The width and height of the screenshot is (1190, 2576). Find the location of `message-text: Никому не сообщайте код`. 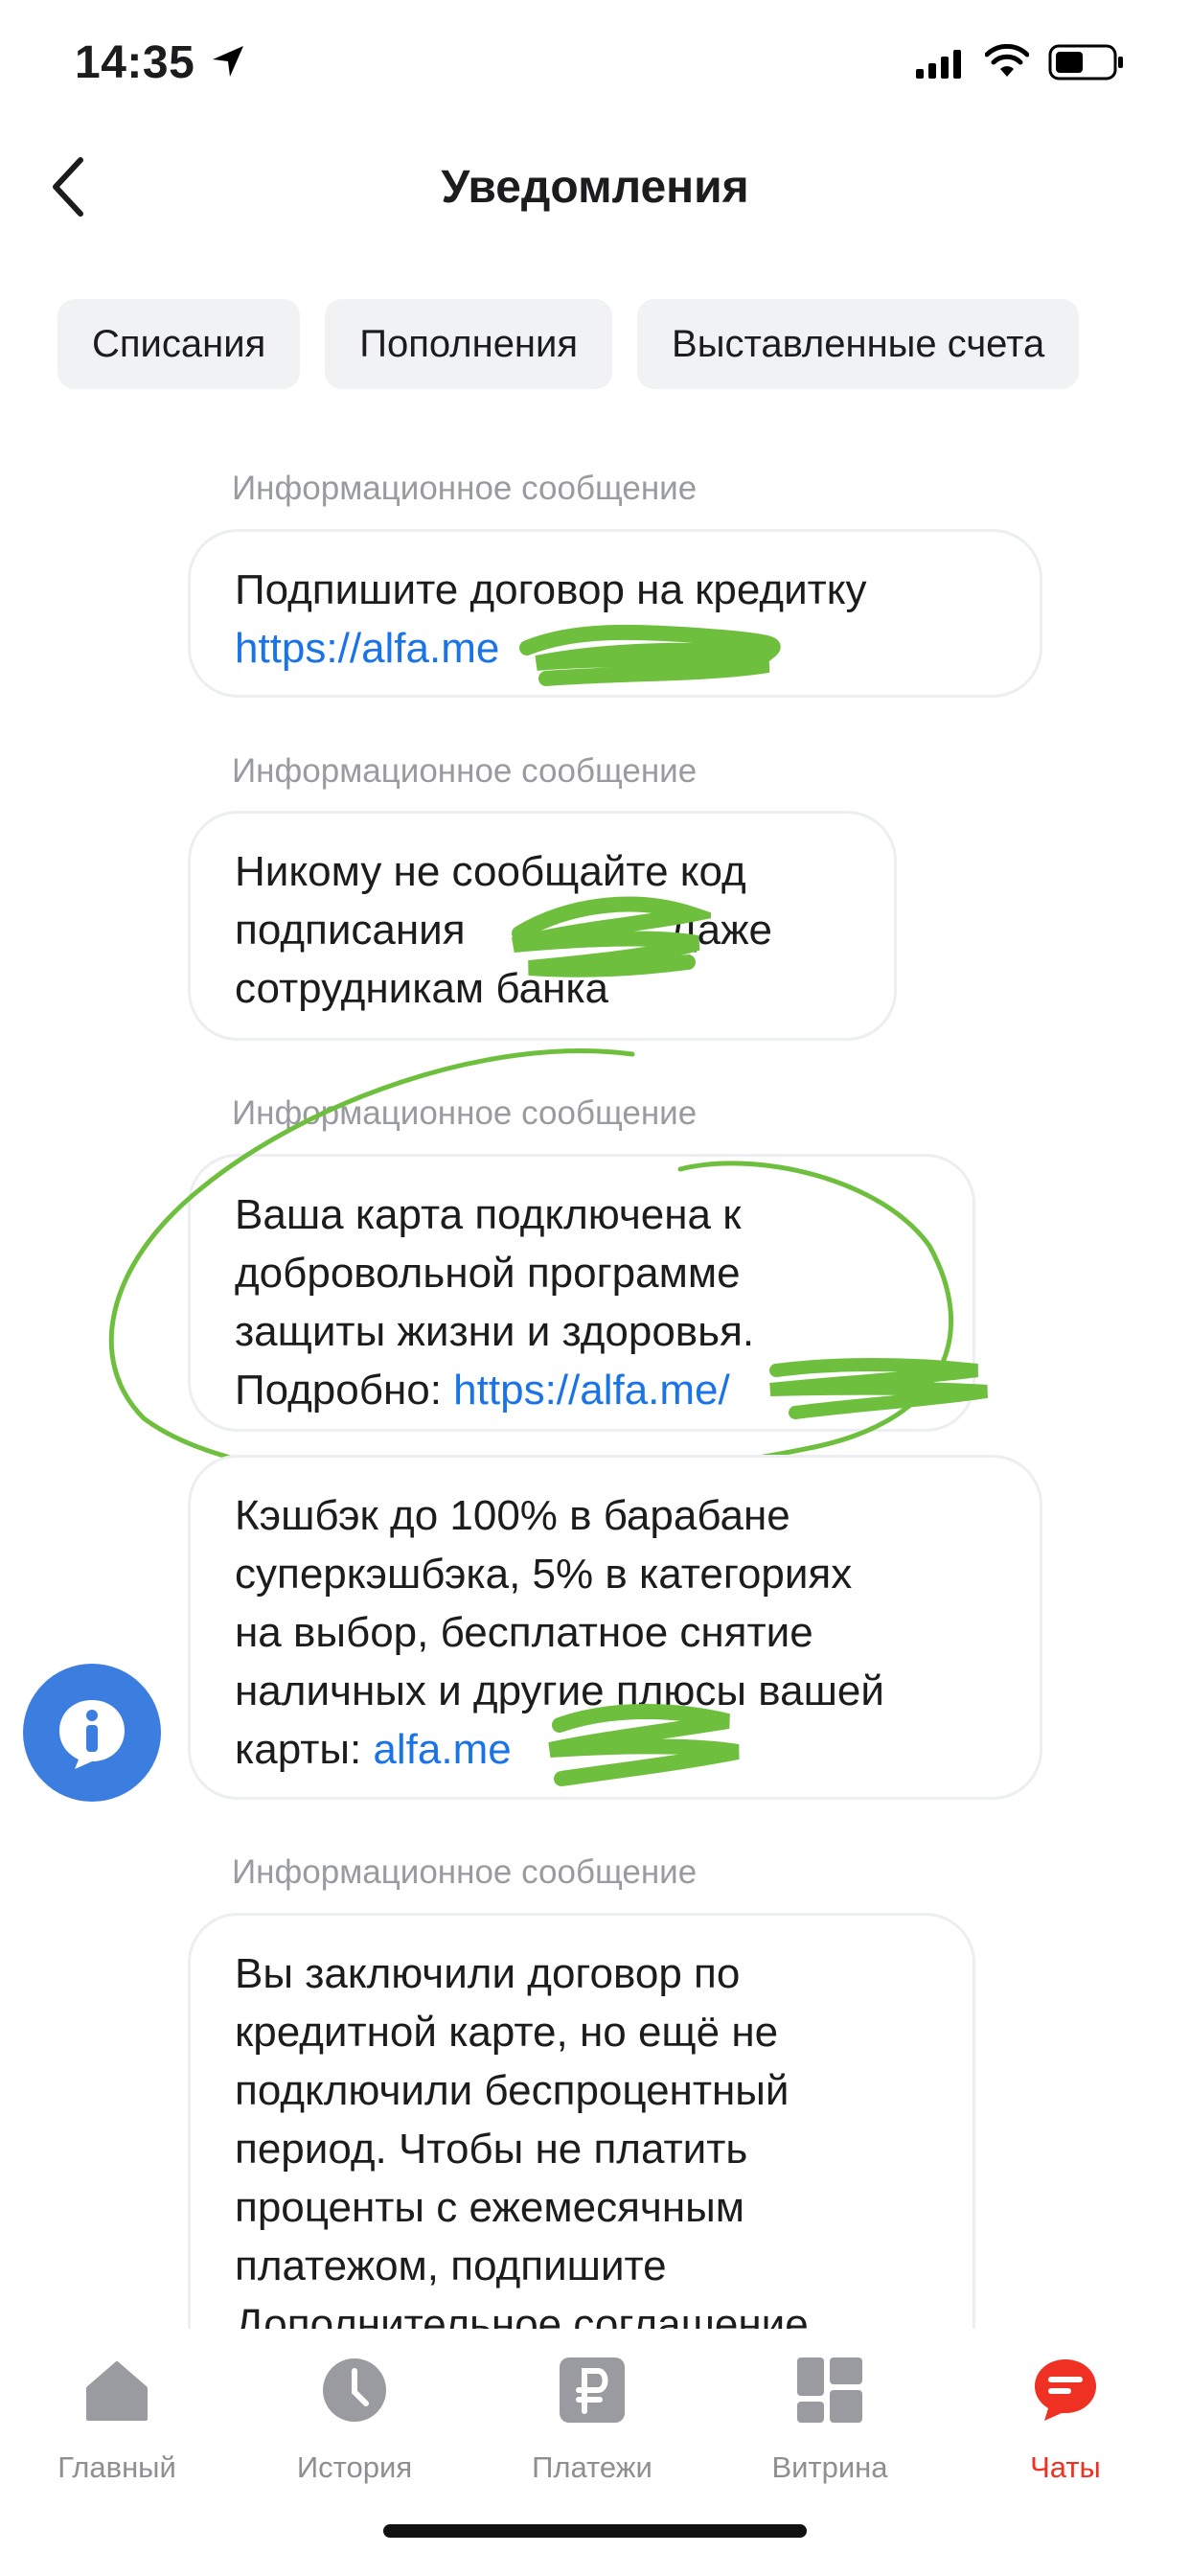

message-text: Никому не сообщайте код is located at coordinates (491, 871).